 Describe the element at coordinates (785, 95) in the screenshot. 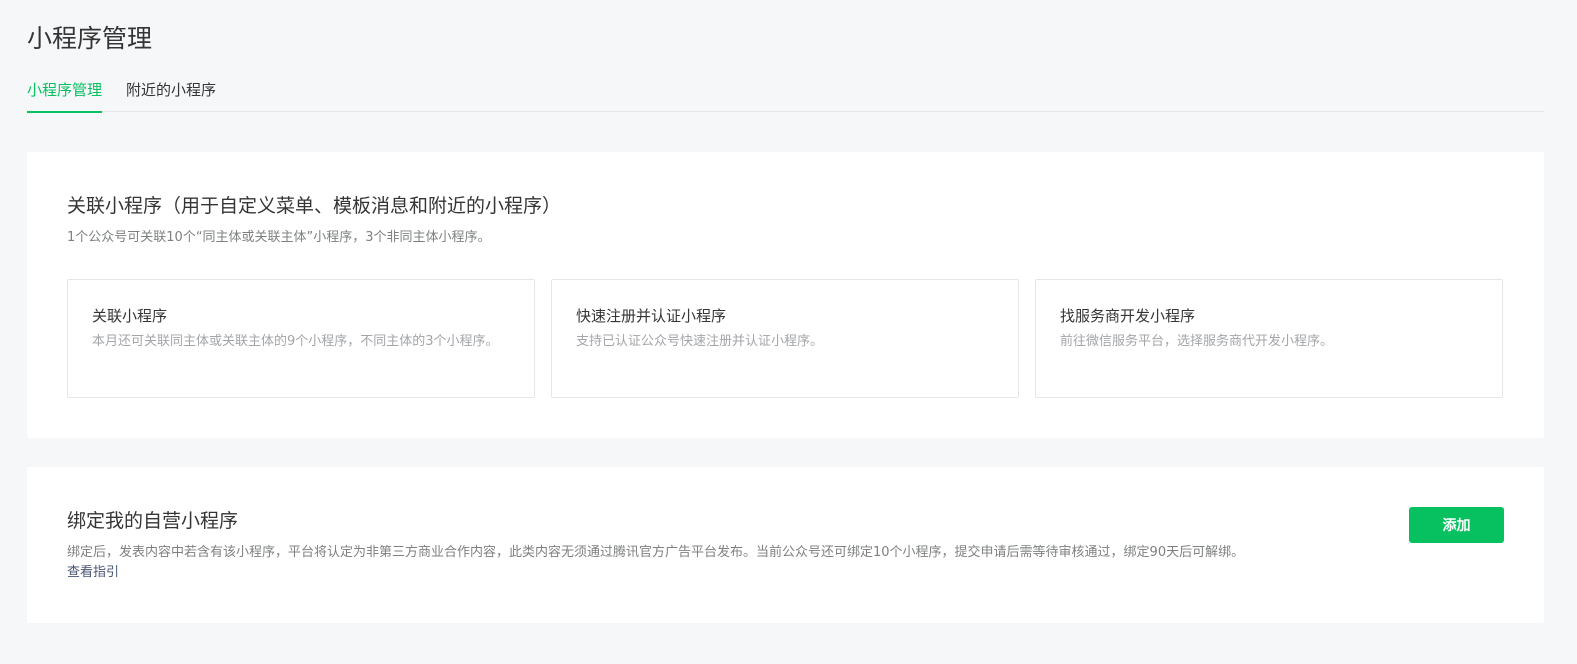

I see `tab-bar: 小程序管理 附近的小程序` at that location.